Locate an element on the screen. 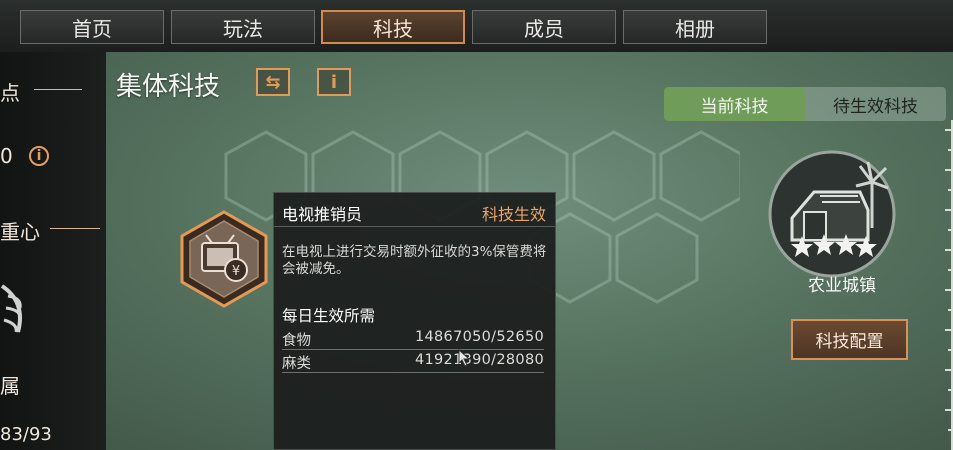 The image size is (953, 450). top-tab-bar: 首页 玩法 科技 成员 相册 is located at coordinates (476, 26).